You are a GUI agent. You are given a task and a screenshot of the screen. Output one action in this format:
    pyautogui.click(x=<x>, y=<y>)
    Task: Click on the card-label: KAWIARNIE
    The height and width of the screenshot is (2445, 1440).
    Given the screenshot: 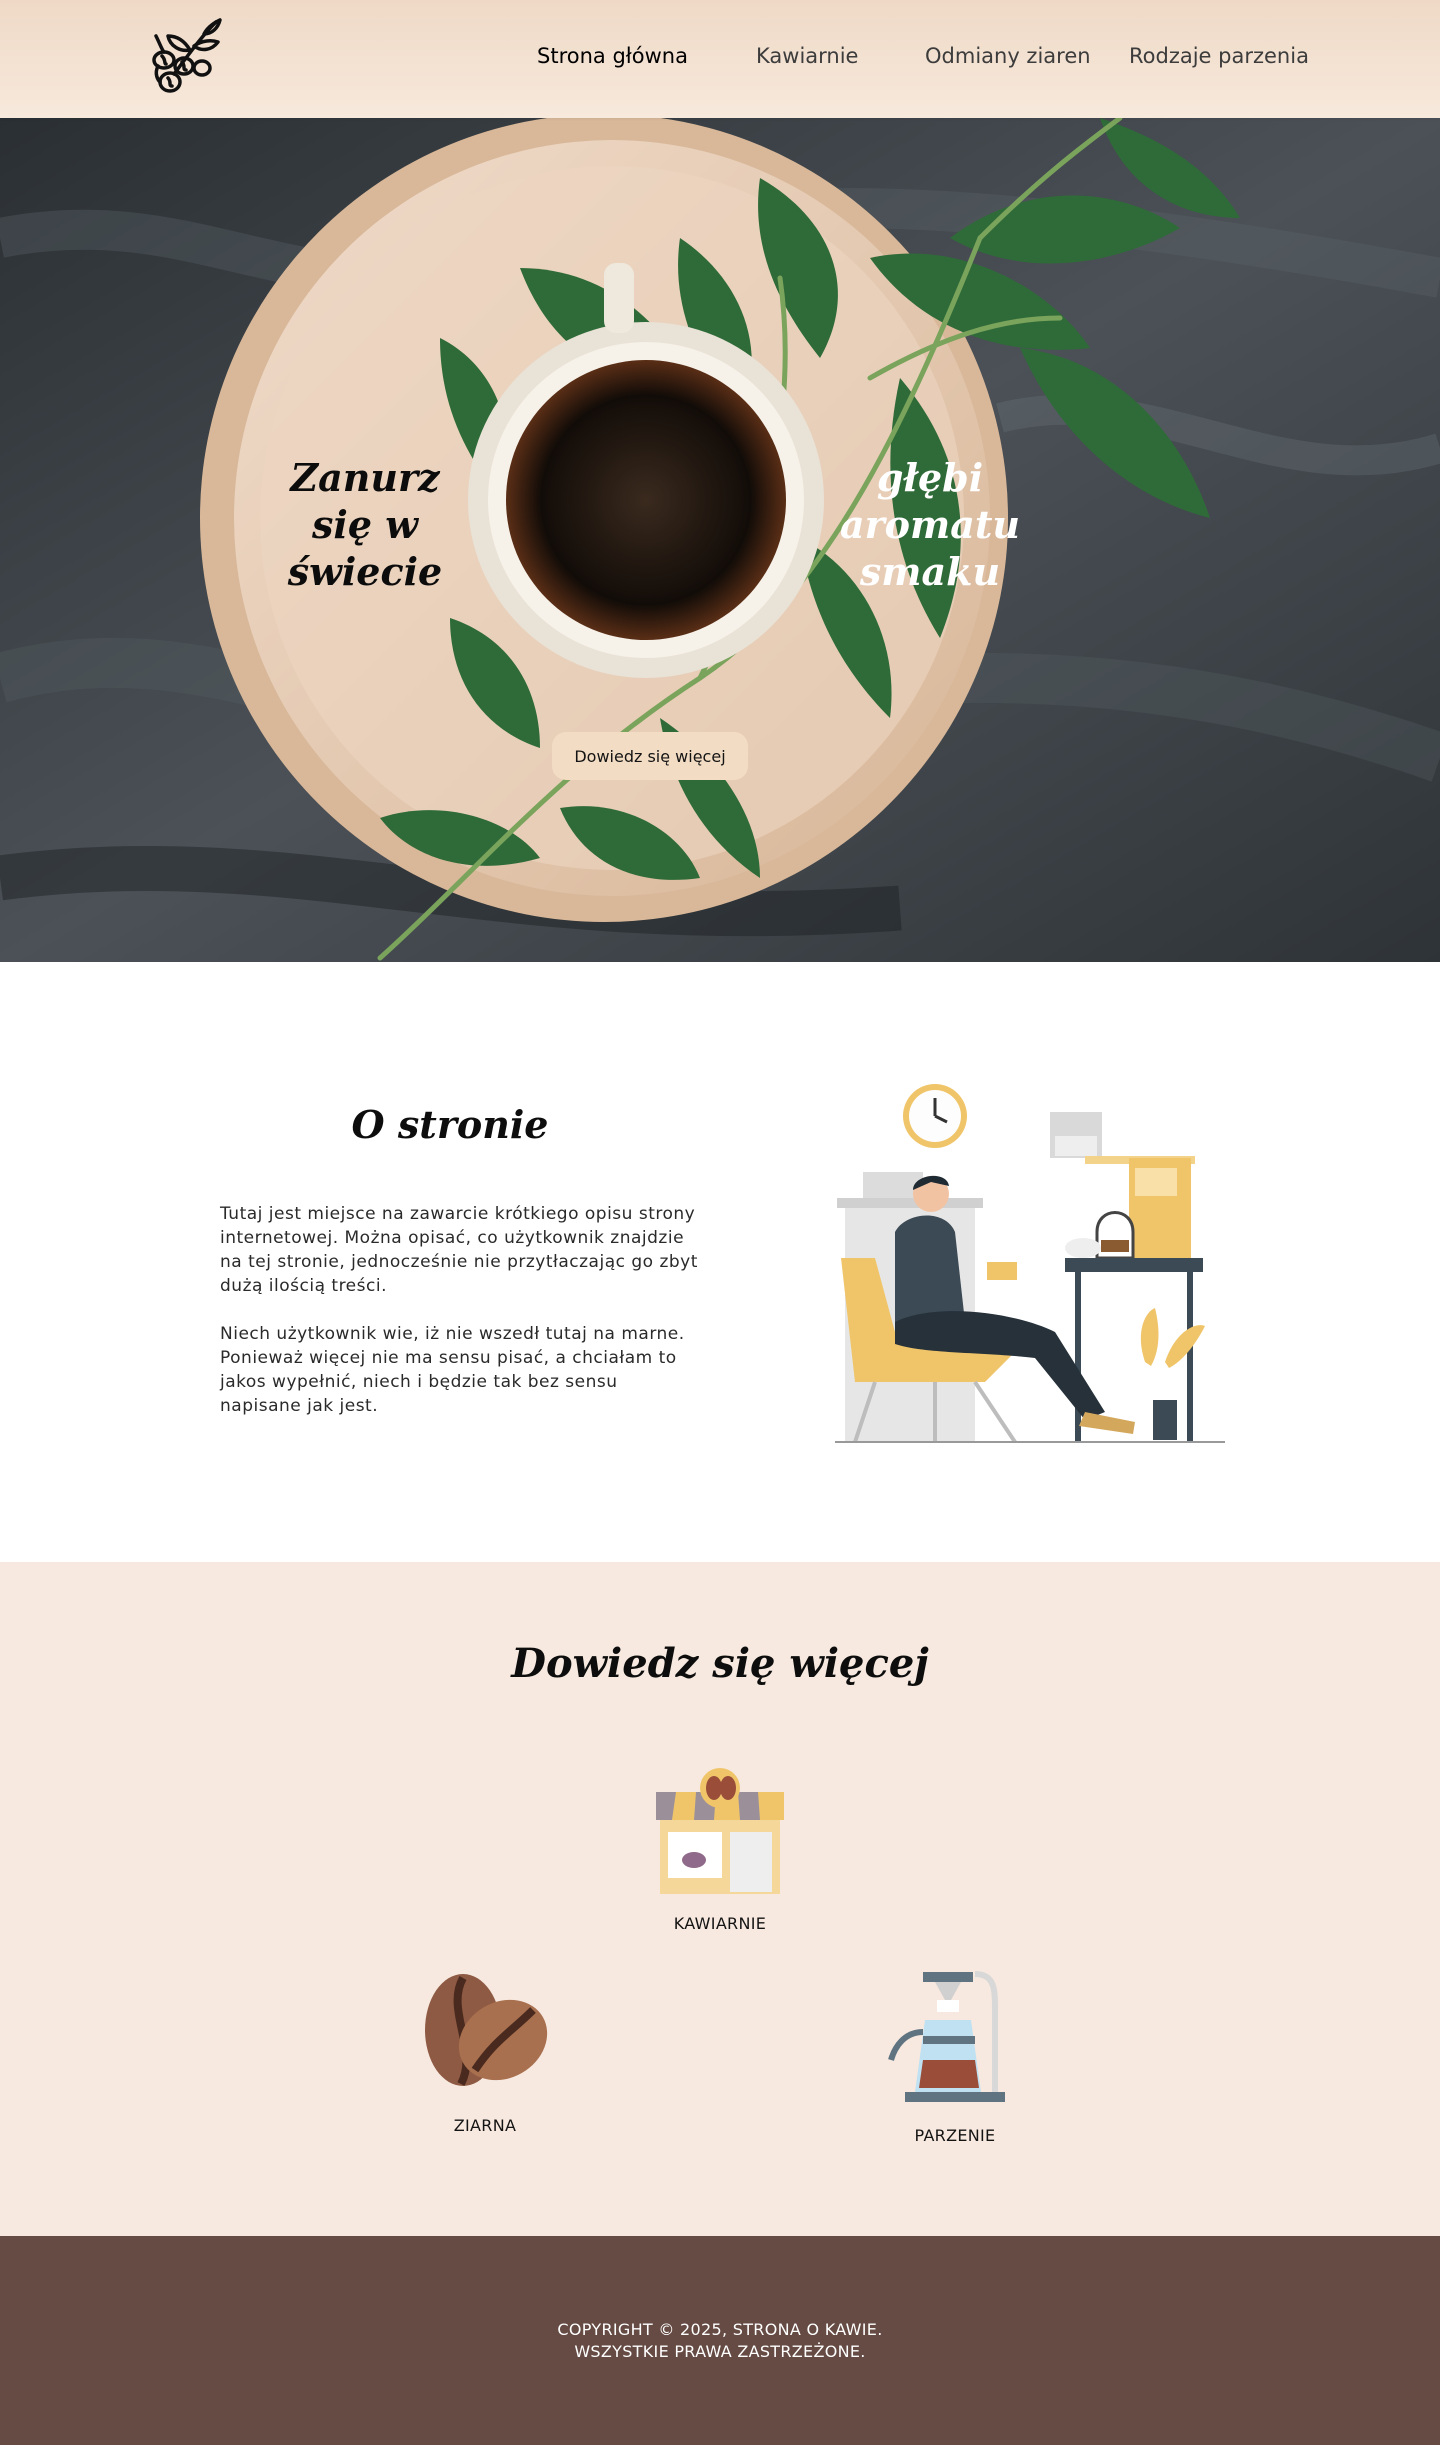 What is the action you would take?
    pyautogui.click(x=720, y=1923)
    